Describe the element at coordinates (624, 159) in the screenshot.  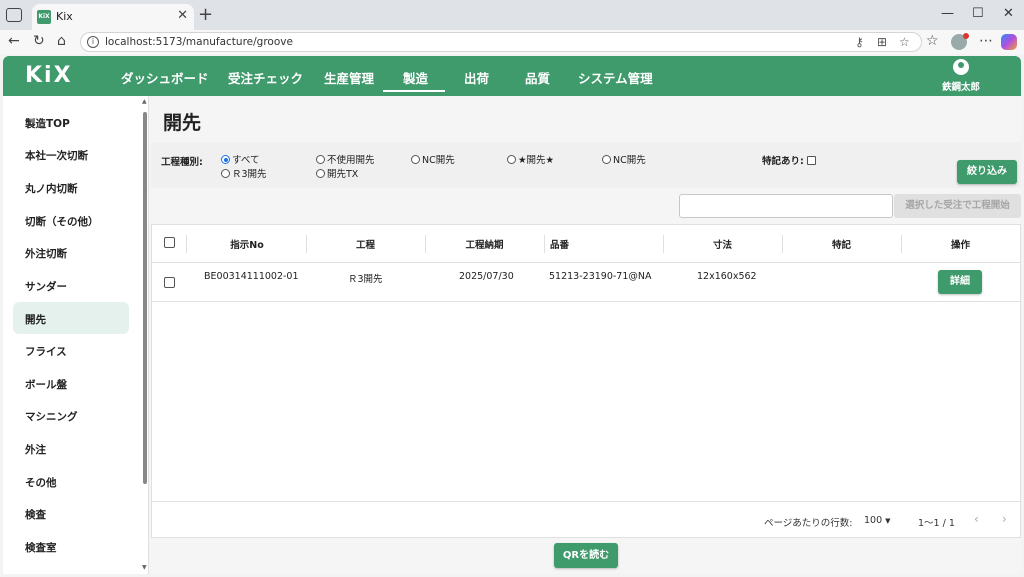
I see `radio-nc-groove-2: NC開先` at that location.